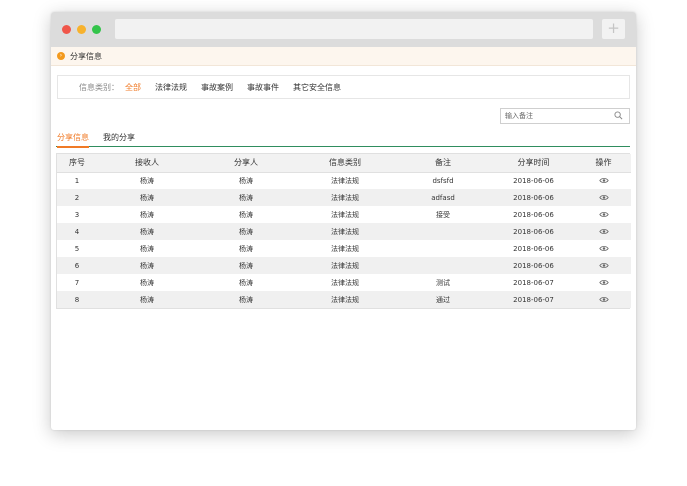  Describe the element at coordinates (77, 248) in the screenshot. I see `cell-index: 5` at that location.